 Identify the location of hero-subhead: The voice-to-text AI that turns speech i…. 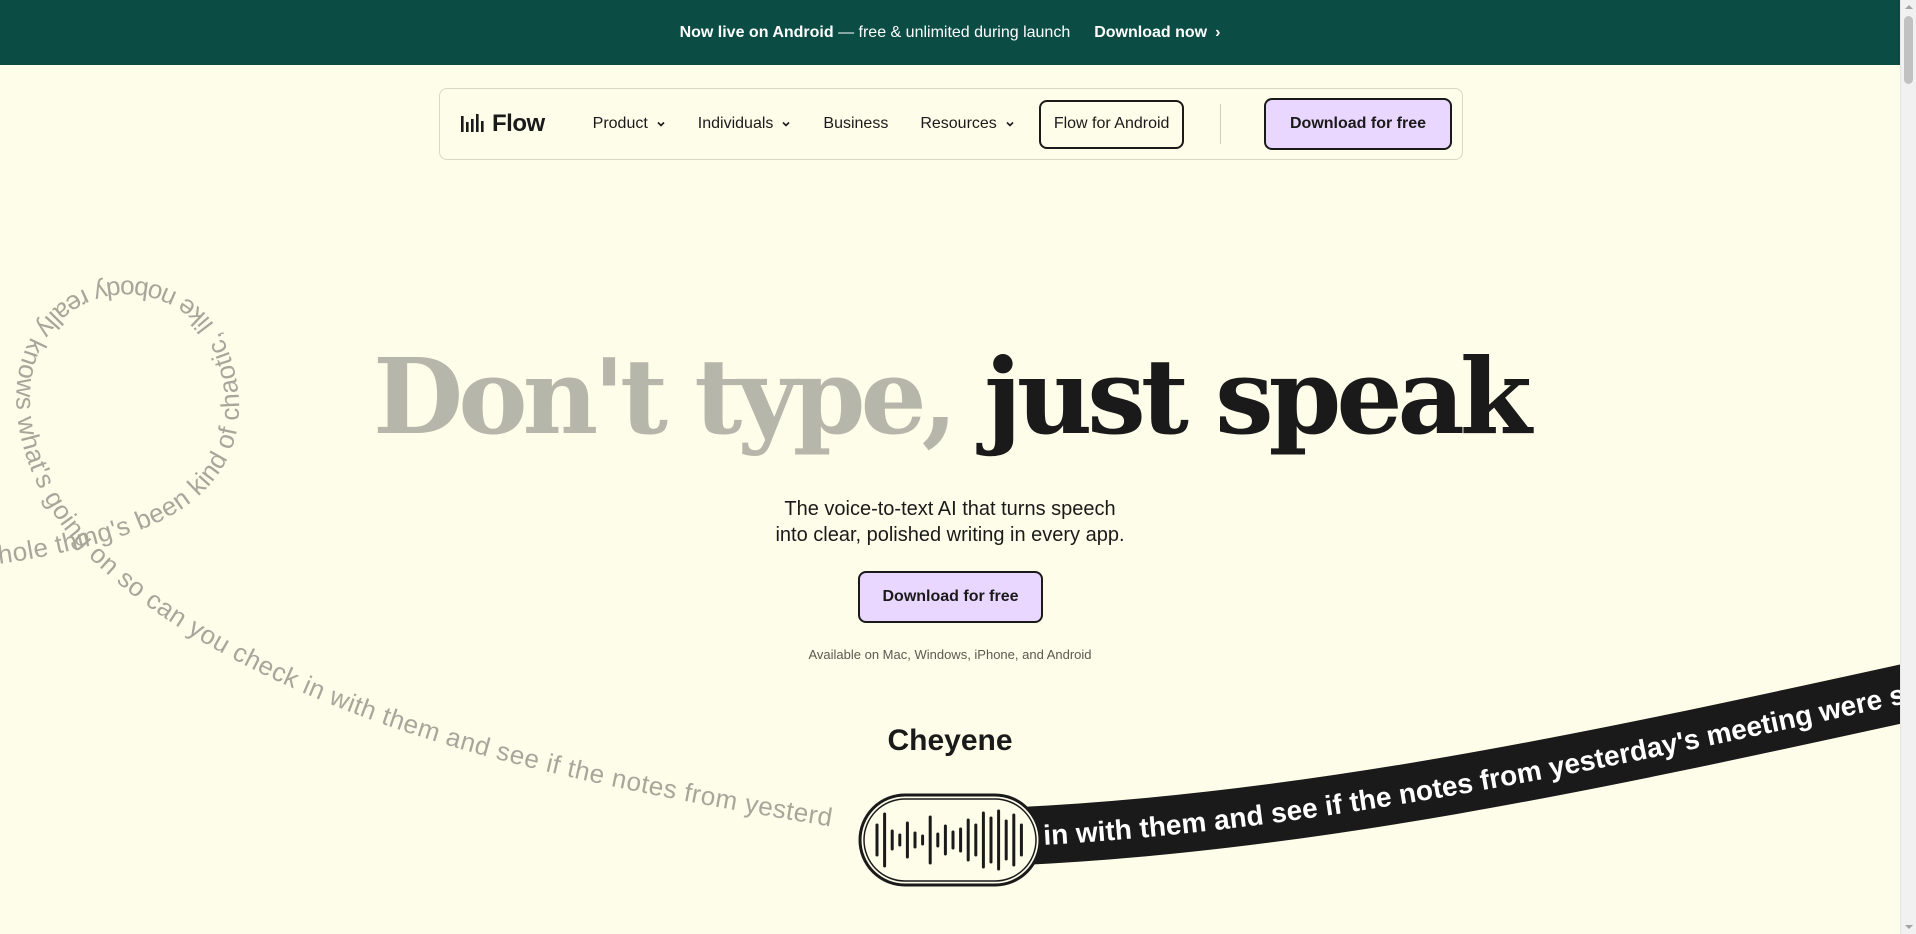
(950, 522).